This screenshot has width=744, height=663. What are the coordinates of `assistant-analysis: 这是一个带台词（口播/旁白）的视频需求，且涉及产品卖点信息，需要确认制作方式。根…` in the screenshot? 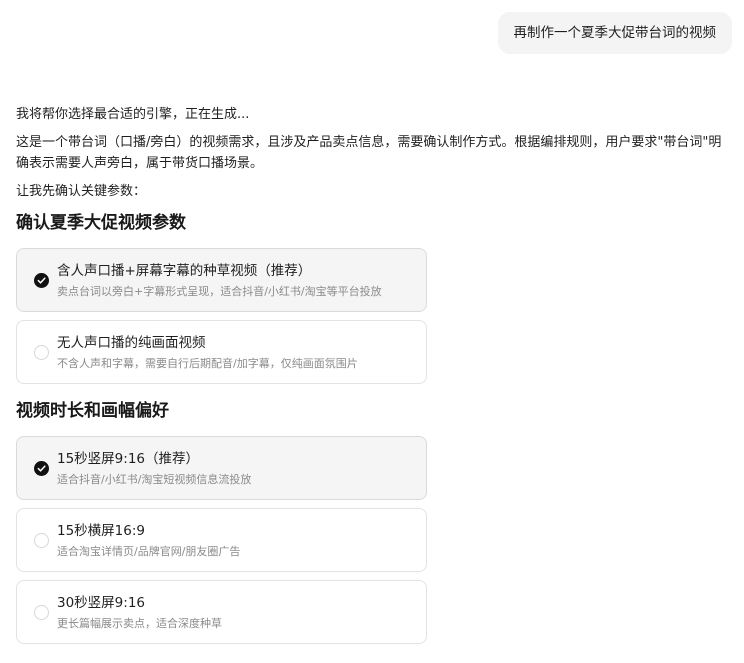 It's located at (369, 153).